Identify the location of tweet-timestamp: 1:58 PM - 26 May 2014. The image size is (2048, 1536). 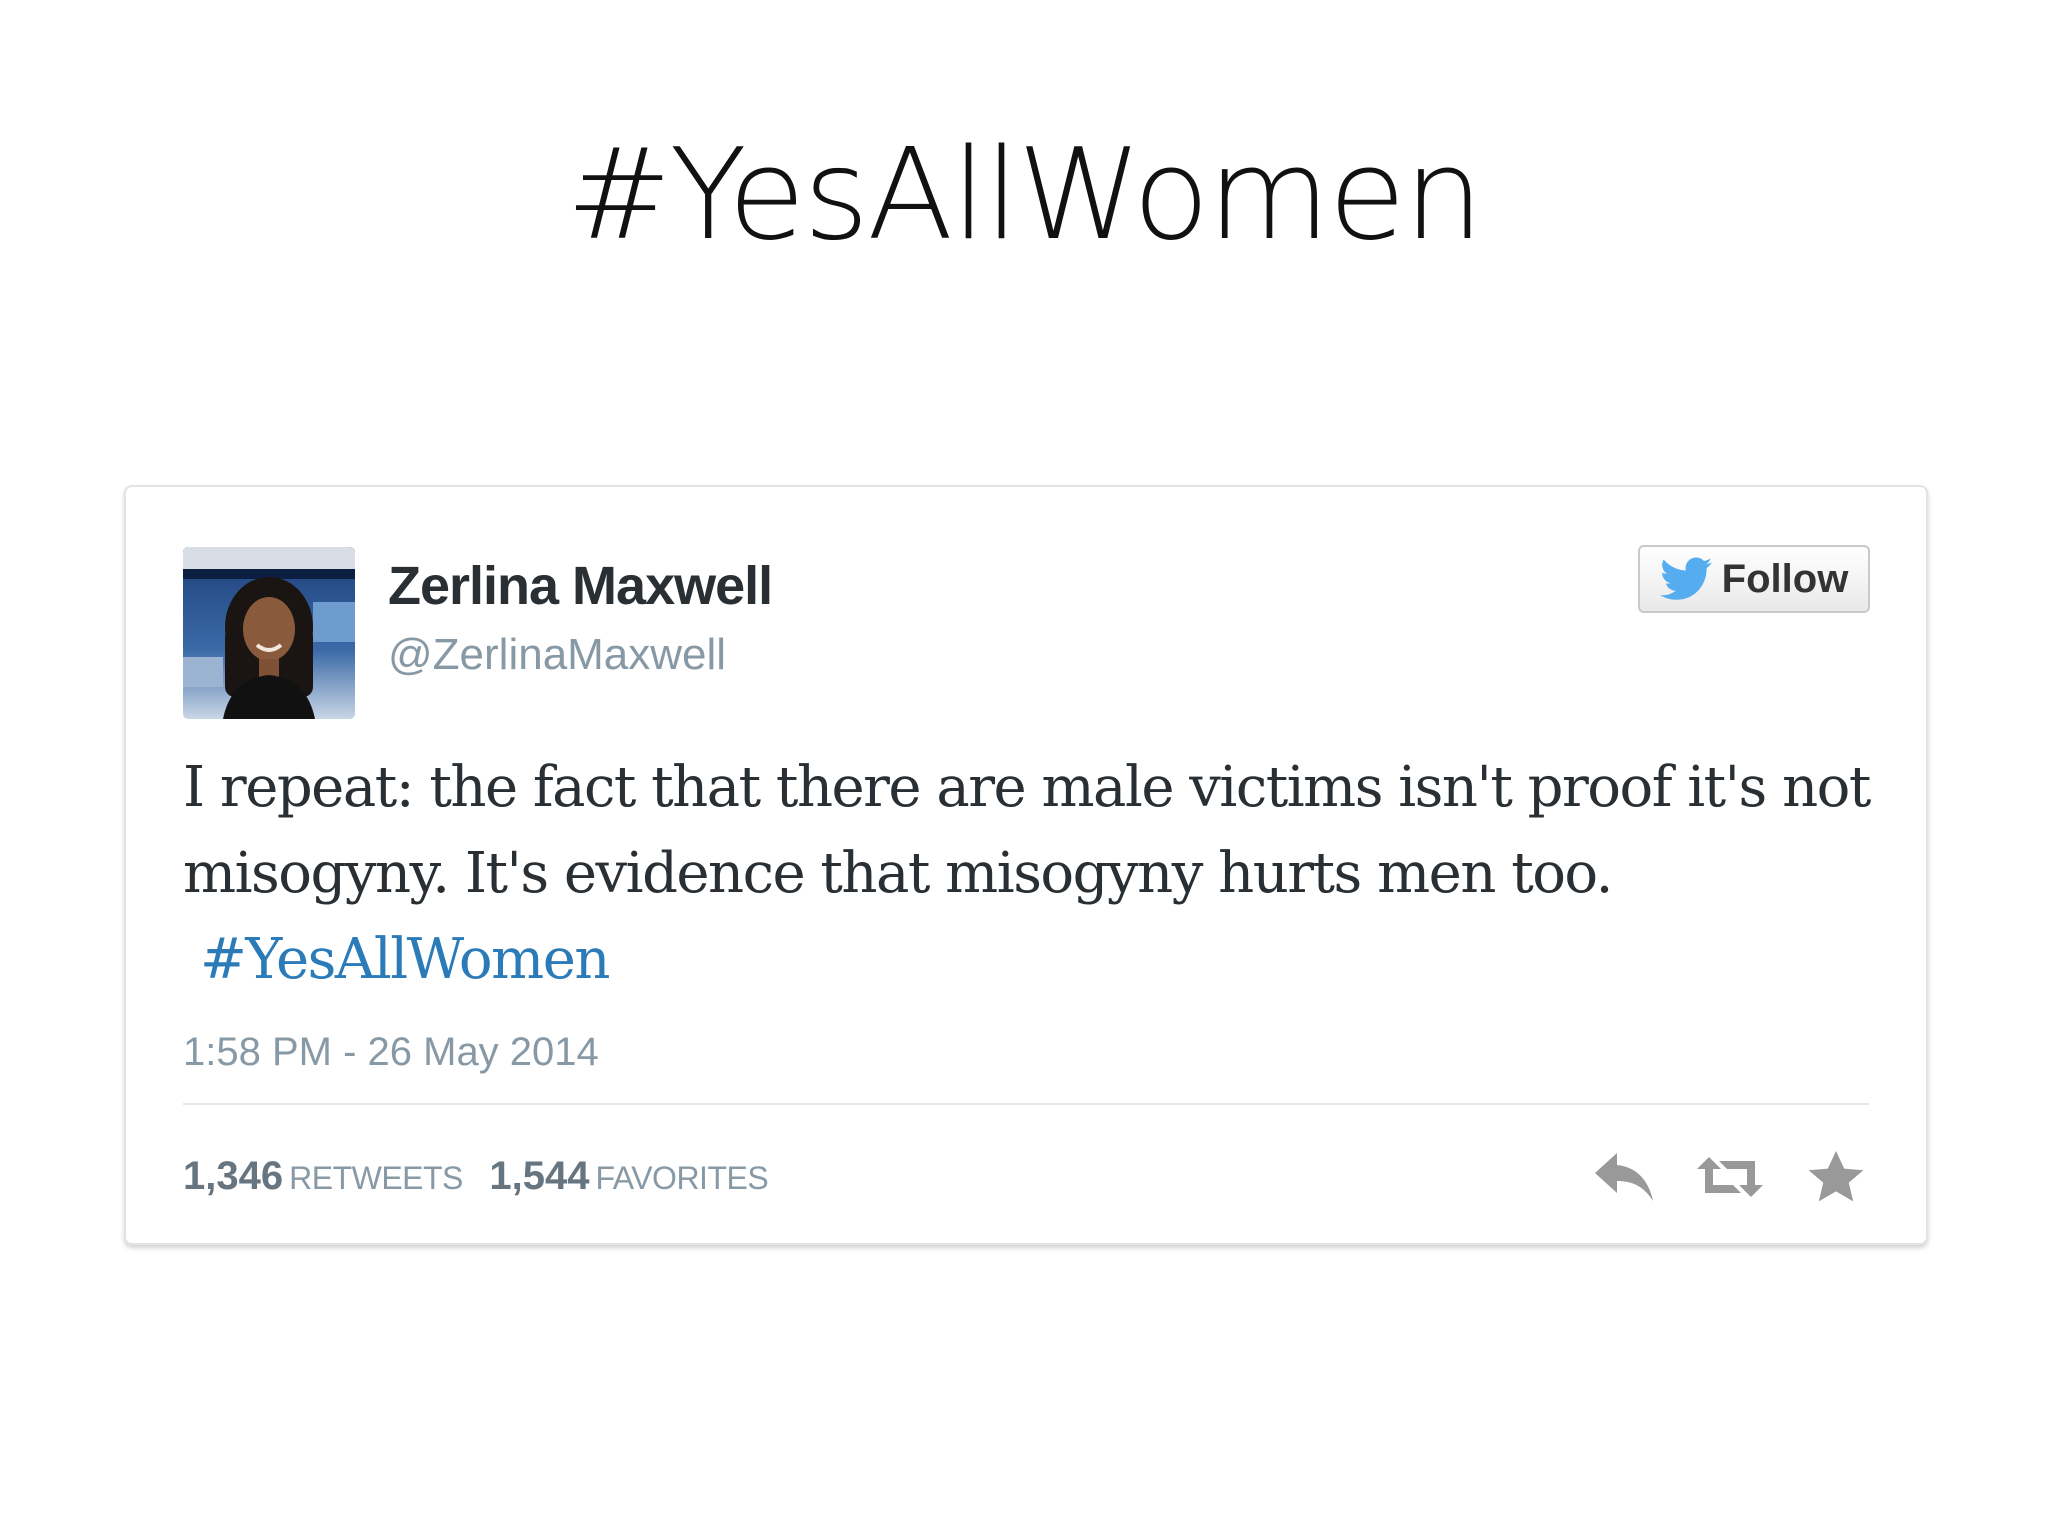
(391, 1052).